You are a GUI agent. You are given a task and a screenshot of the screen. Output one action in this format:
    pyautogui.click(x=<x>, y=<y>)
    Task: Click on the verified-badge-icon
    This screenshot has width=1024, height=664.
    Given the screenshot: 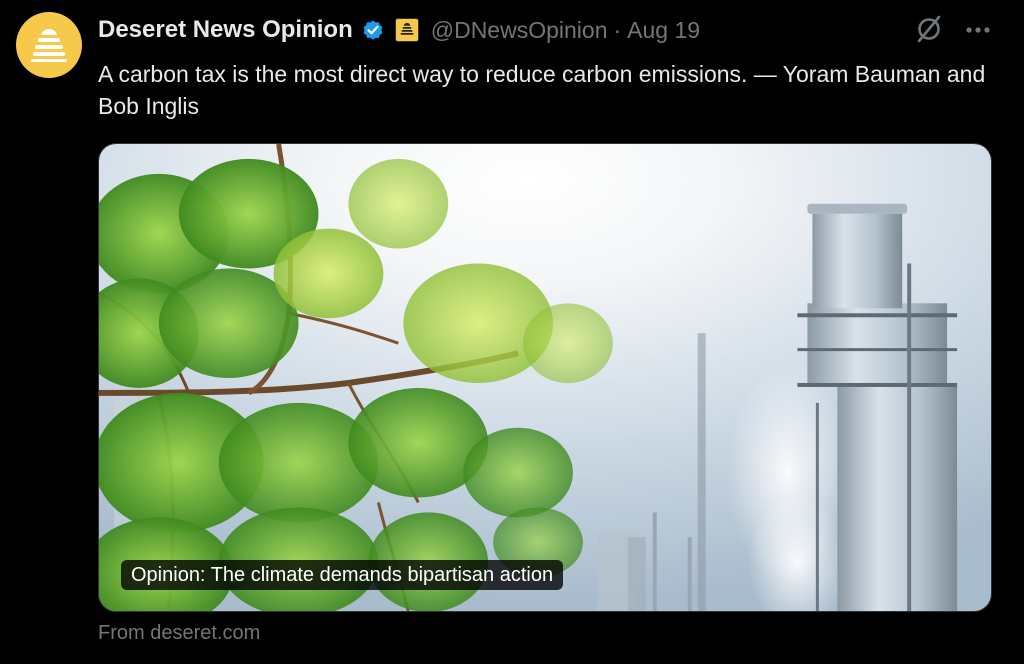 What is the action you would take?
    pyautogui.click(x=373, y=30)
    